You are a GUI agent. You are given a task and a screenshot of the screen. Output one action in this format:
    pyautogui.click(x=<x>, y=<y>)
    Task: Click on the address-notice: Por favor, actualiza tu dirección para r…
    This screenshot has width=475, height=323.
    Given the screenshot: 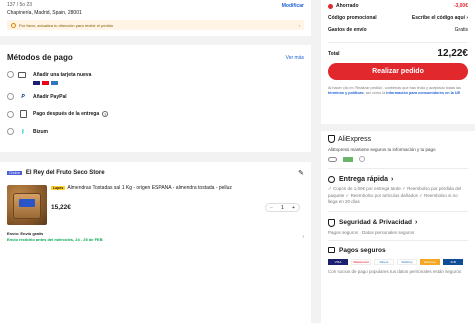 What is the action you would take?
    pyautogui.click(x=155, y=25)
    